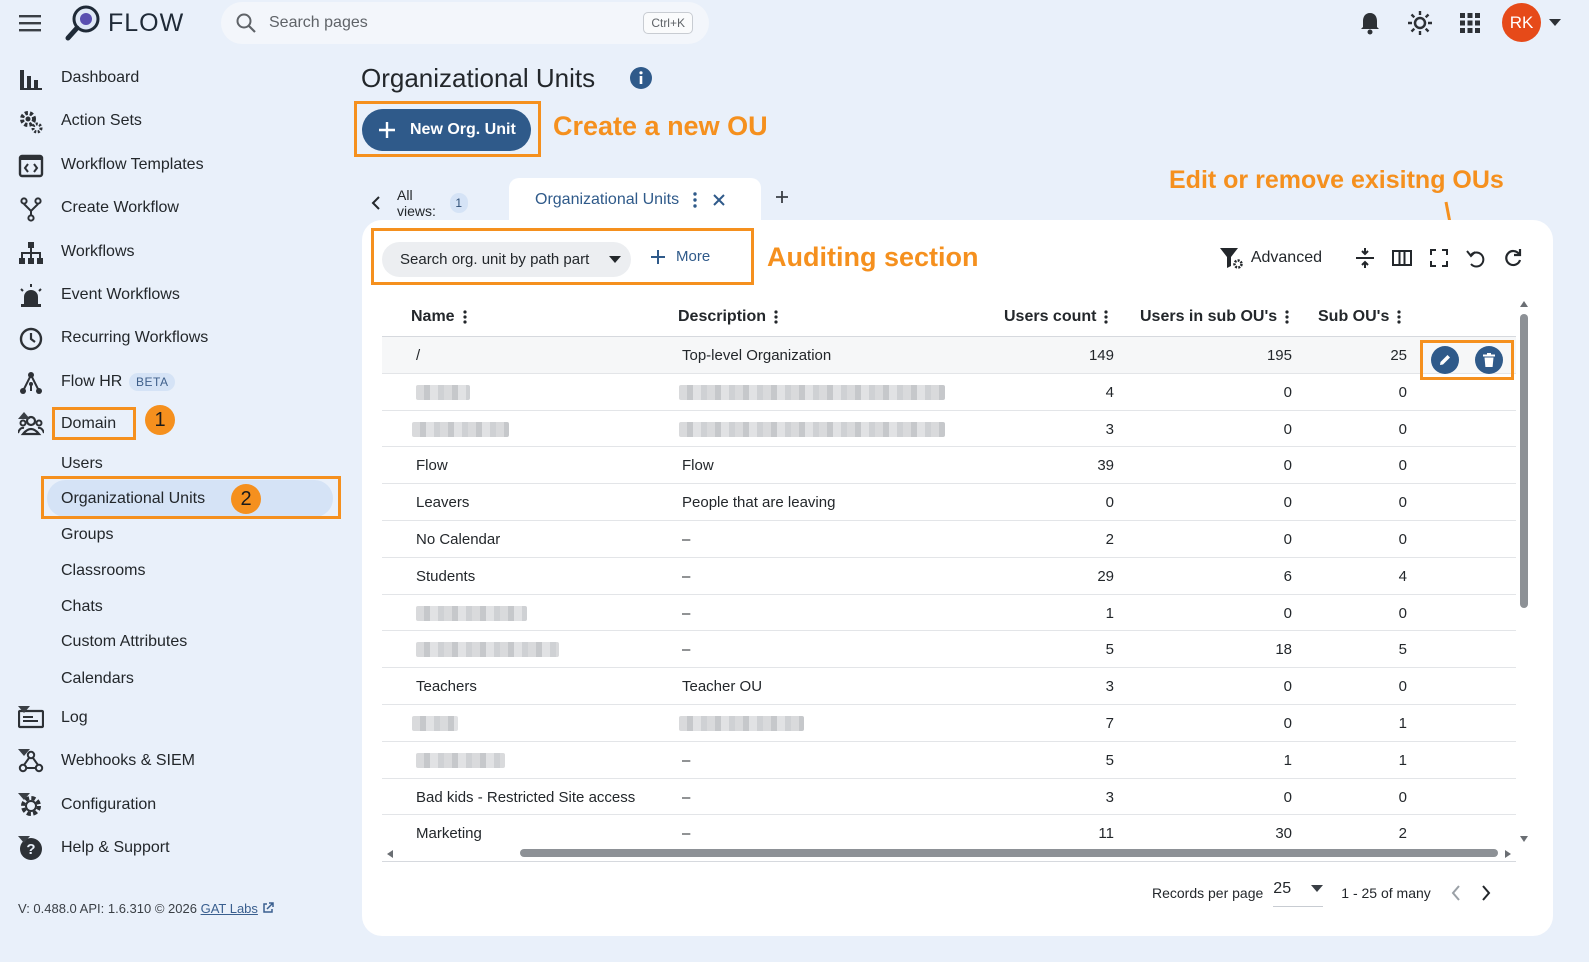 This screenshot has width=1589, height=962. What do you see at coordinates (1524, 304) in the screenshot?
I see `scroll-up-arrow-icon` at bounding box center [1524, 304].